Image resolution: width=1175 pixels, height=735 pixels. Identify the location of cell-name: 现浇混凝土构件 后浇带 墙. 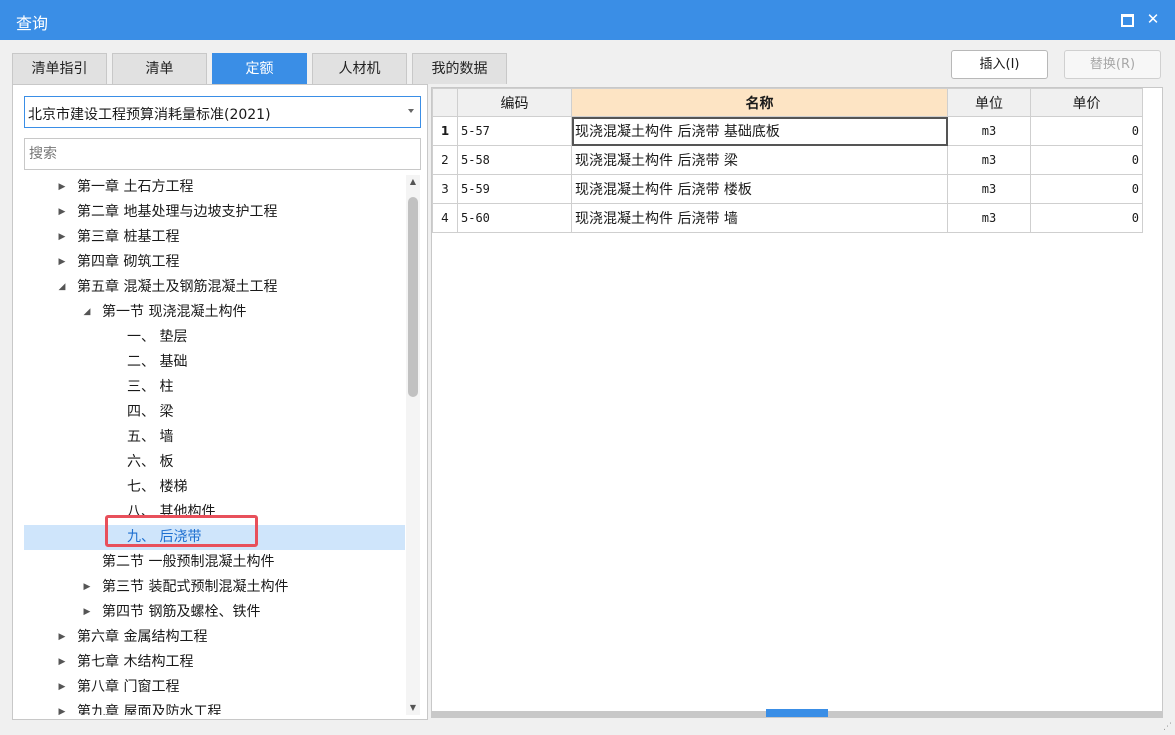
(759, 218).